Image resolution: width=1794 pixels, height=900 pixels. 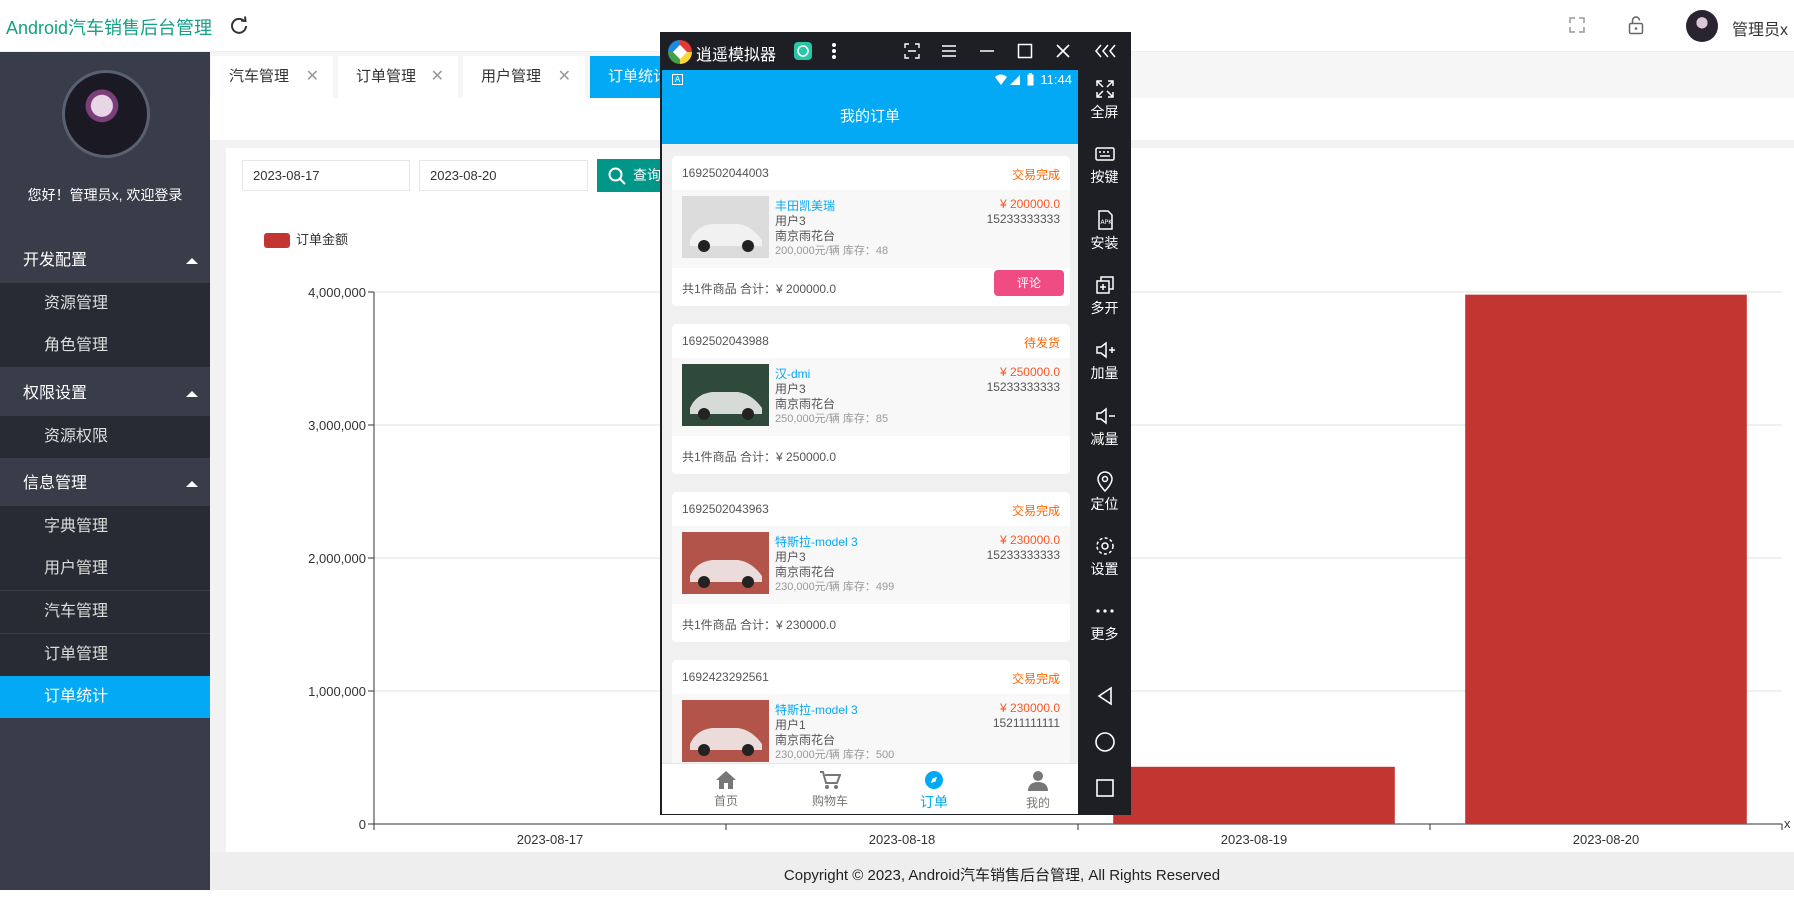 What do you see at coordinates (105, 346) in the screenshot?
I see `sidebar-item-role-management: 角色管理` at bounding box center [105, 346].